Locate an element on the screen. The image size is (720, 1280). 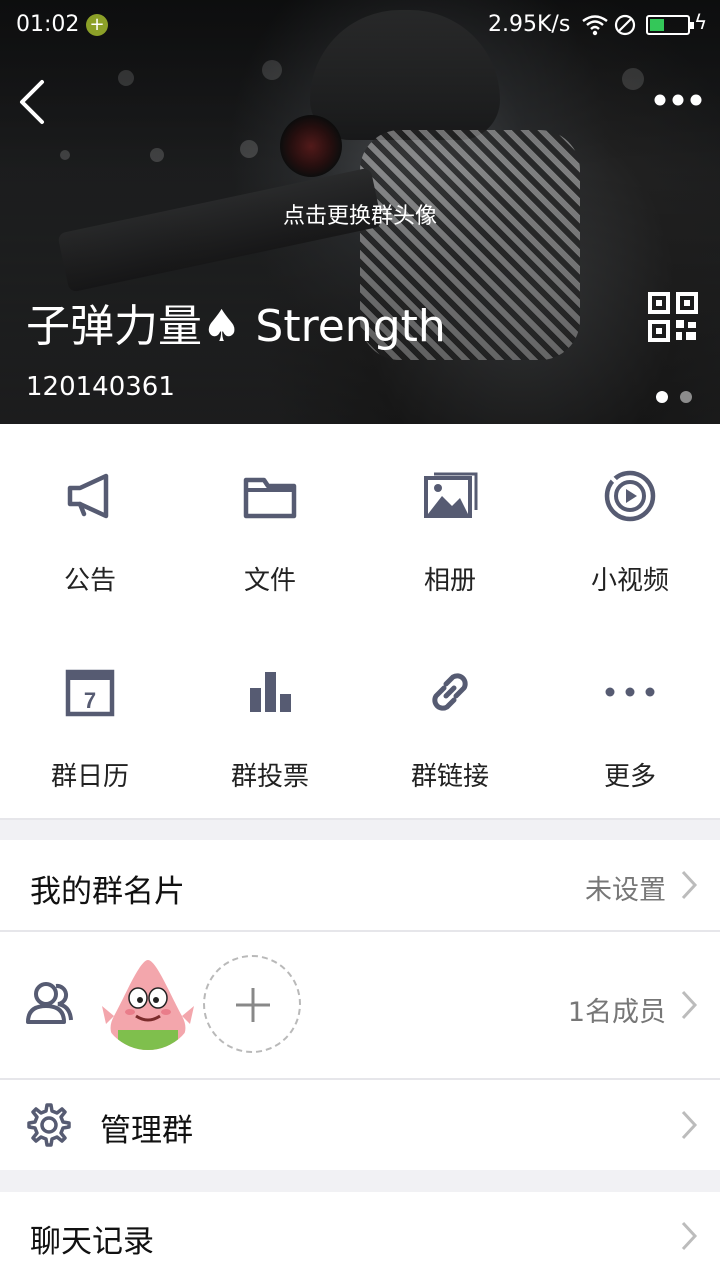
more-options-icon is located at coordinates (678, 100).